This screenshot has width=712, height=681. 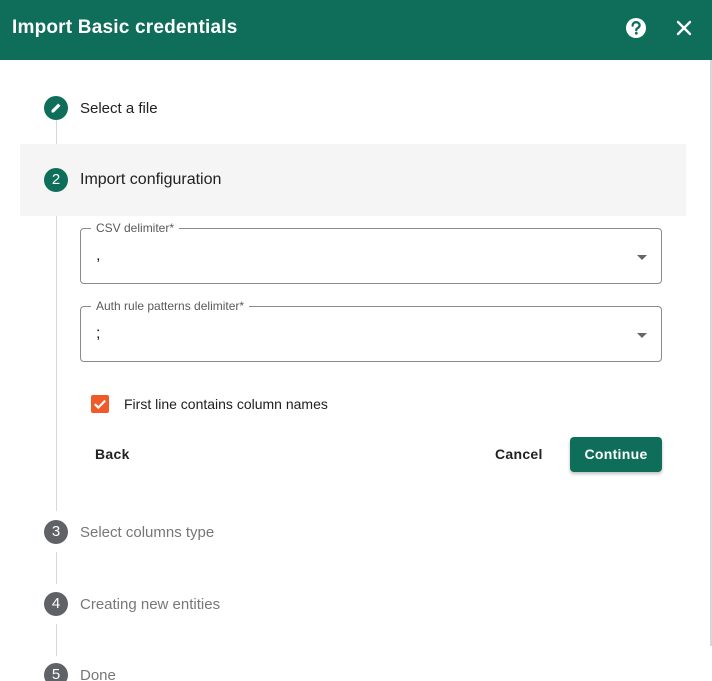 I want to click on cancel-button: Cancel, so click(x=519, y=454).